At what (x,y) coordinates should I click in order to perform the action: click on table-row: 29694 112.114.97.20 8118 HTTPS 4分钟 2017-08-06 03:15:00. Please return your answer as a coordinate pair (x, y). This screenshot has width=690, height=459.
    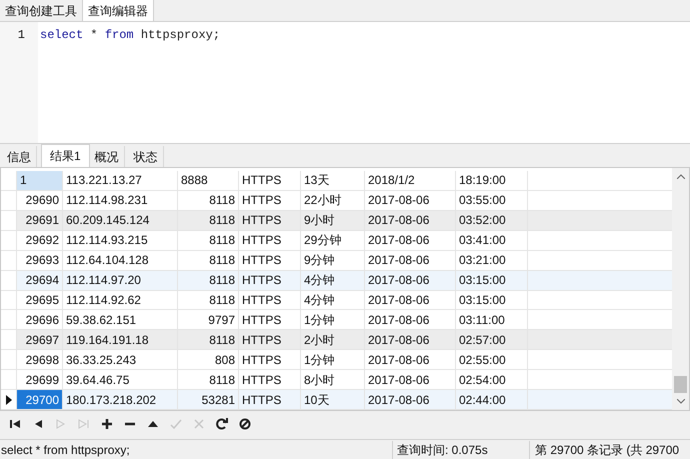
    Looking at the image, I should click on (336, 280).